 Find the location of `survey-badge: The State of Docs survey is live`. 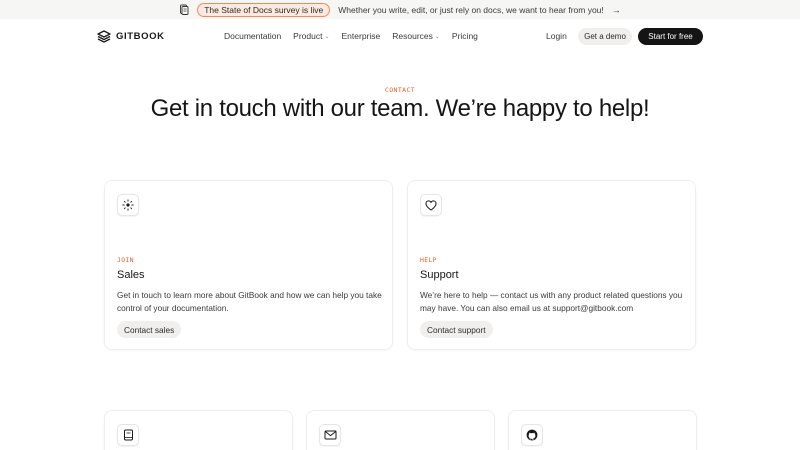

survey-badge: The State of Docs survey is live is located at coordinates (264, 9).